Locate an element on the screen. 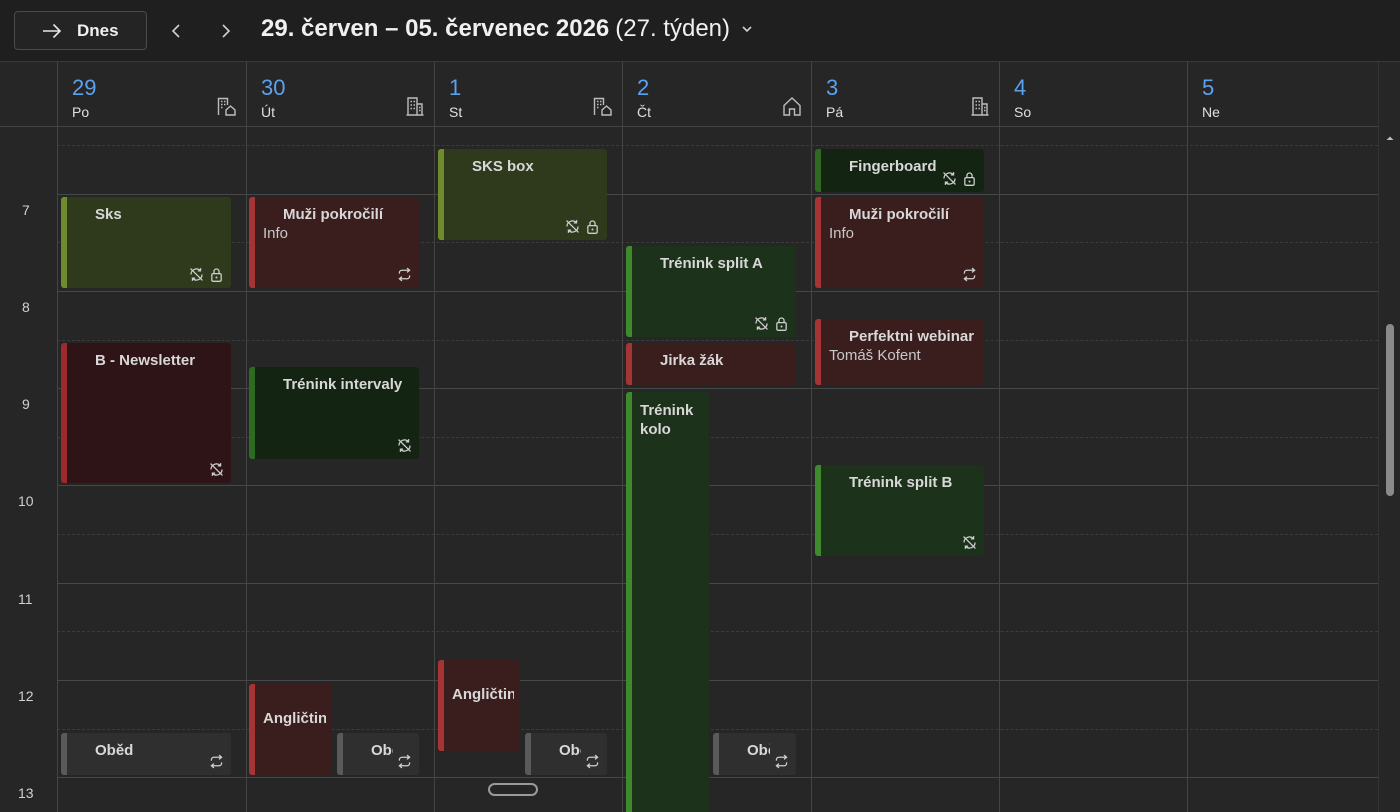 Image resolution: width=1400 pixels, height=812 pixels. previous-week-button is located at coordinates (176, 31).